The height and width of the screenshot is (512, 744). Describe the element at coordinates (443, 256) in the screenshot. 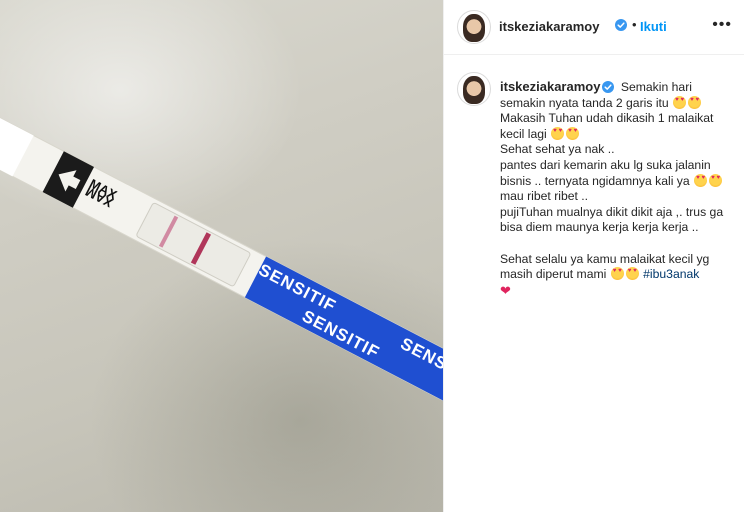

I see `column-divider` at that location.